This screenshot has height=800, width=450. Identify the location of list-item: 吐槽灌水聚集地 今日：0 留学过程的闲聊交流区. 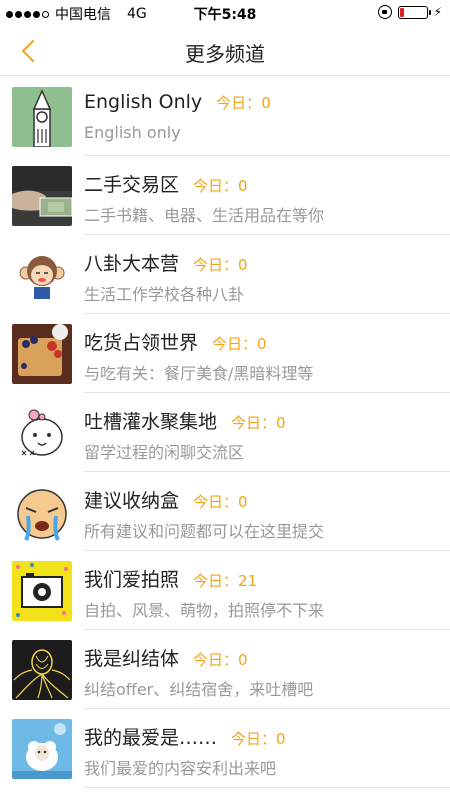
(225, 432).